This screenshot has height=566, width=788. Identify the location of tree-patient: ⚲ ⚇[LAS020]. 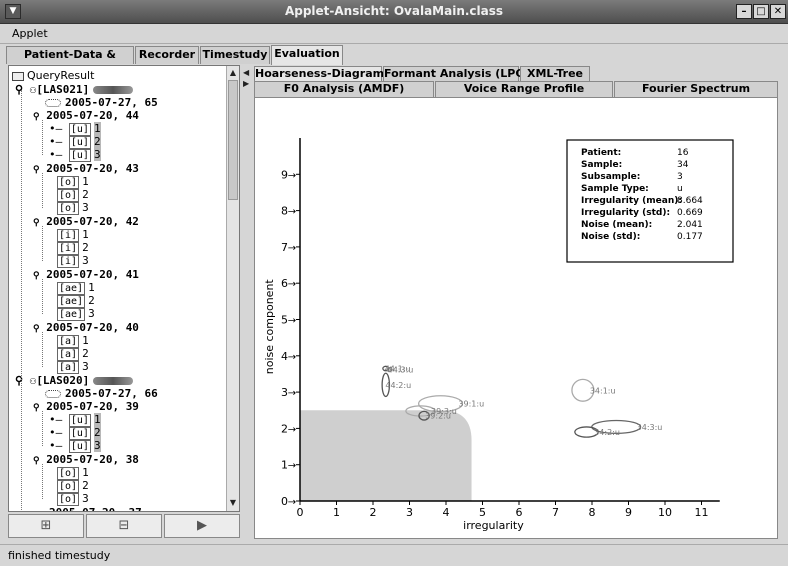
(74, 380).